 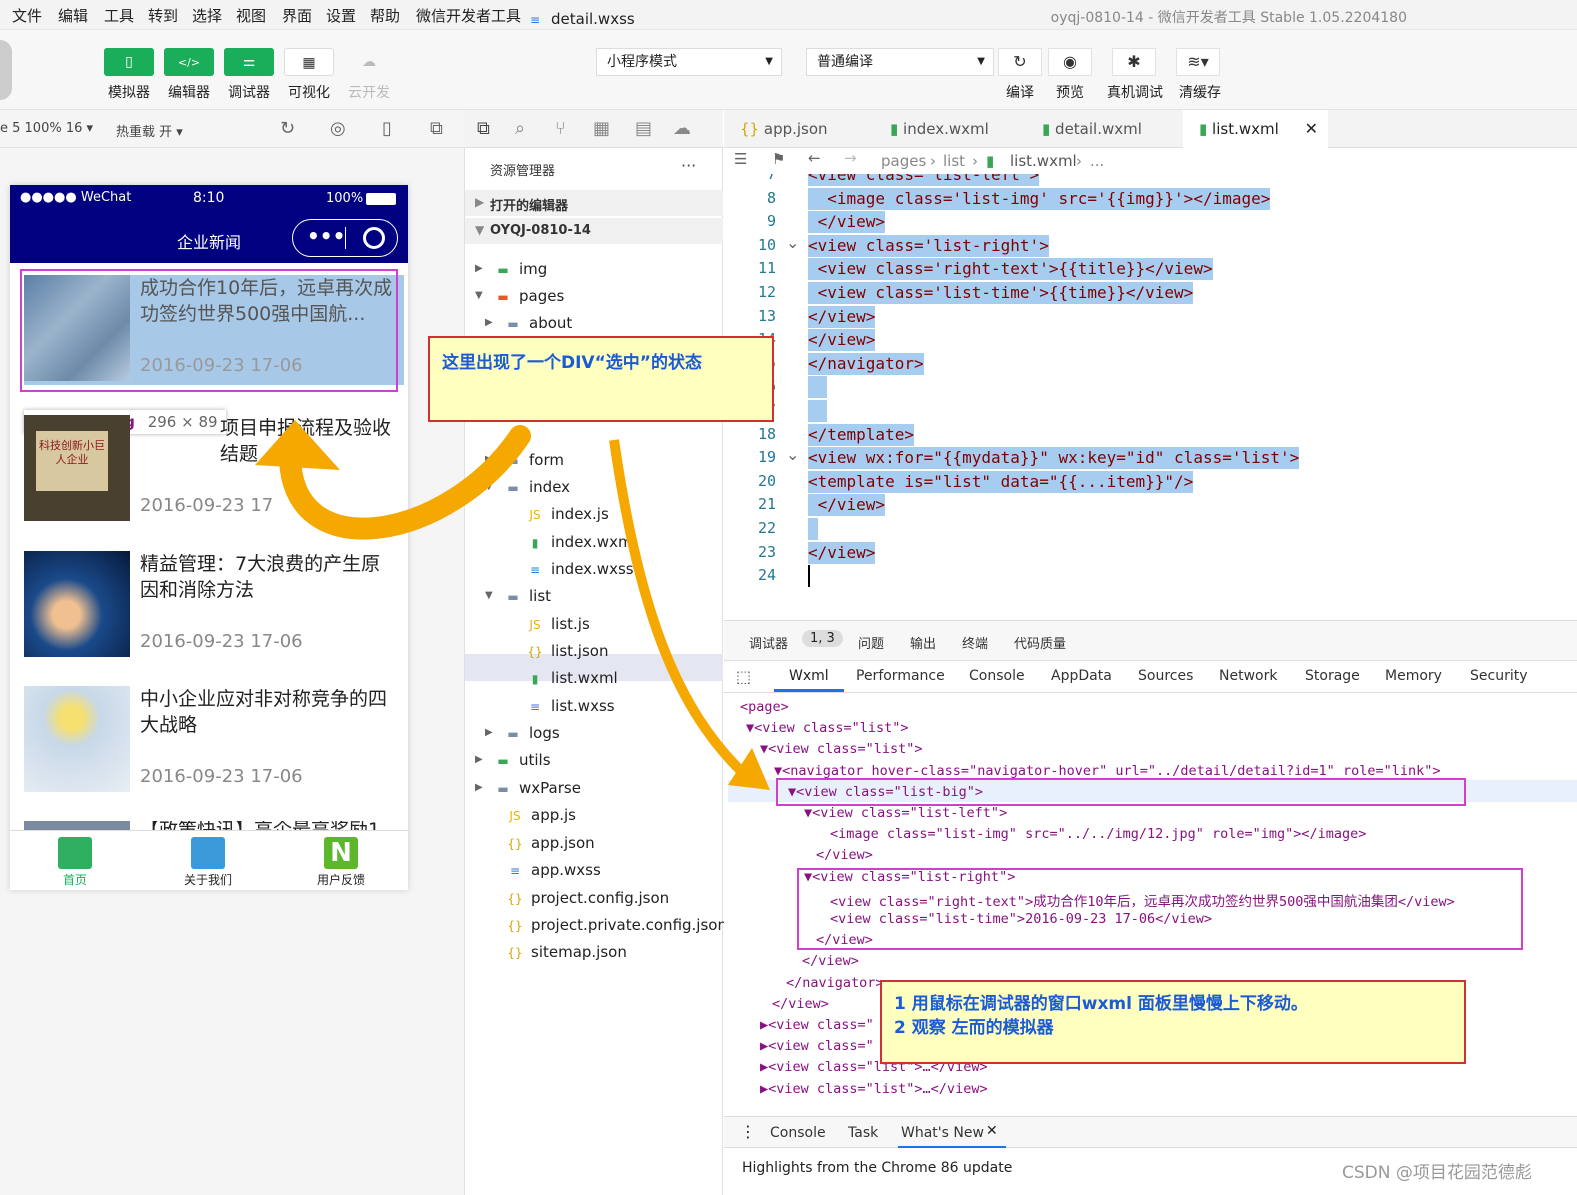 What do you see at coordinates (249, 62) in the screenshot?
I see `debugger-button: ⚌` at bounding box center [249, 62].